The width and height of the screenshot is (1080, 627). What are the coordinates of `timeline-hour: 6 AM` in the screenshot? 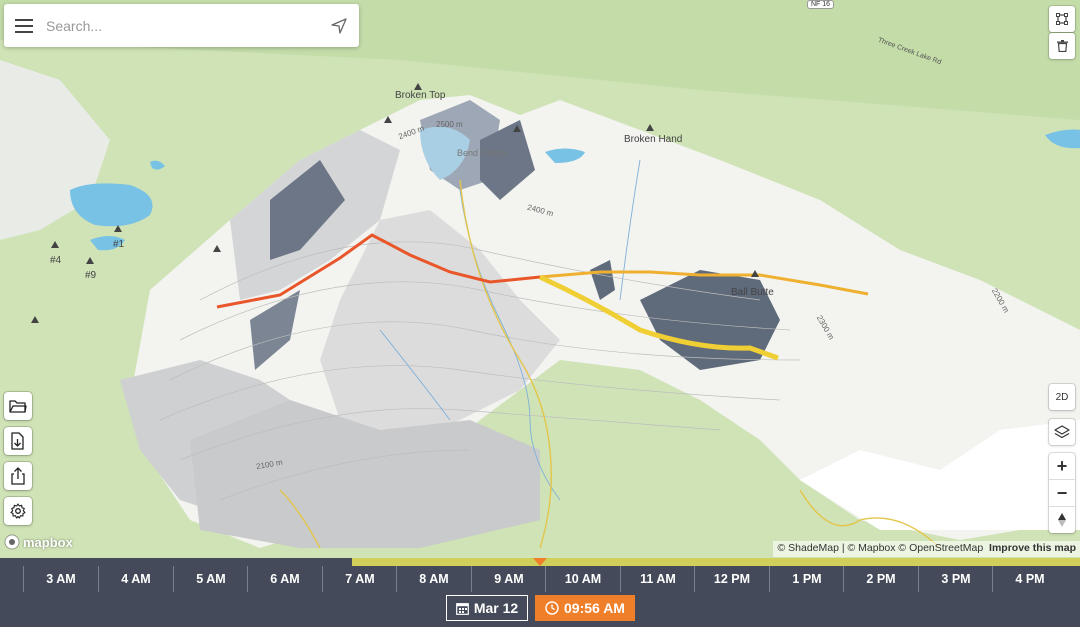 It's located at (284, 579).